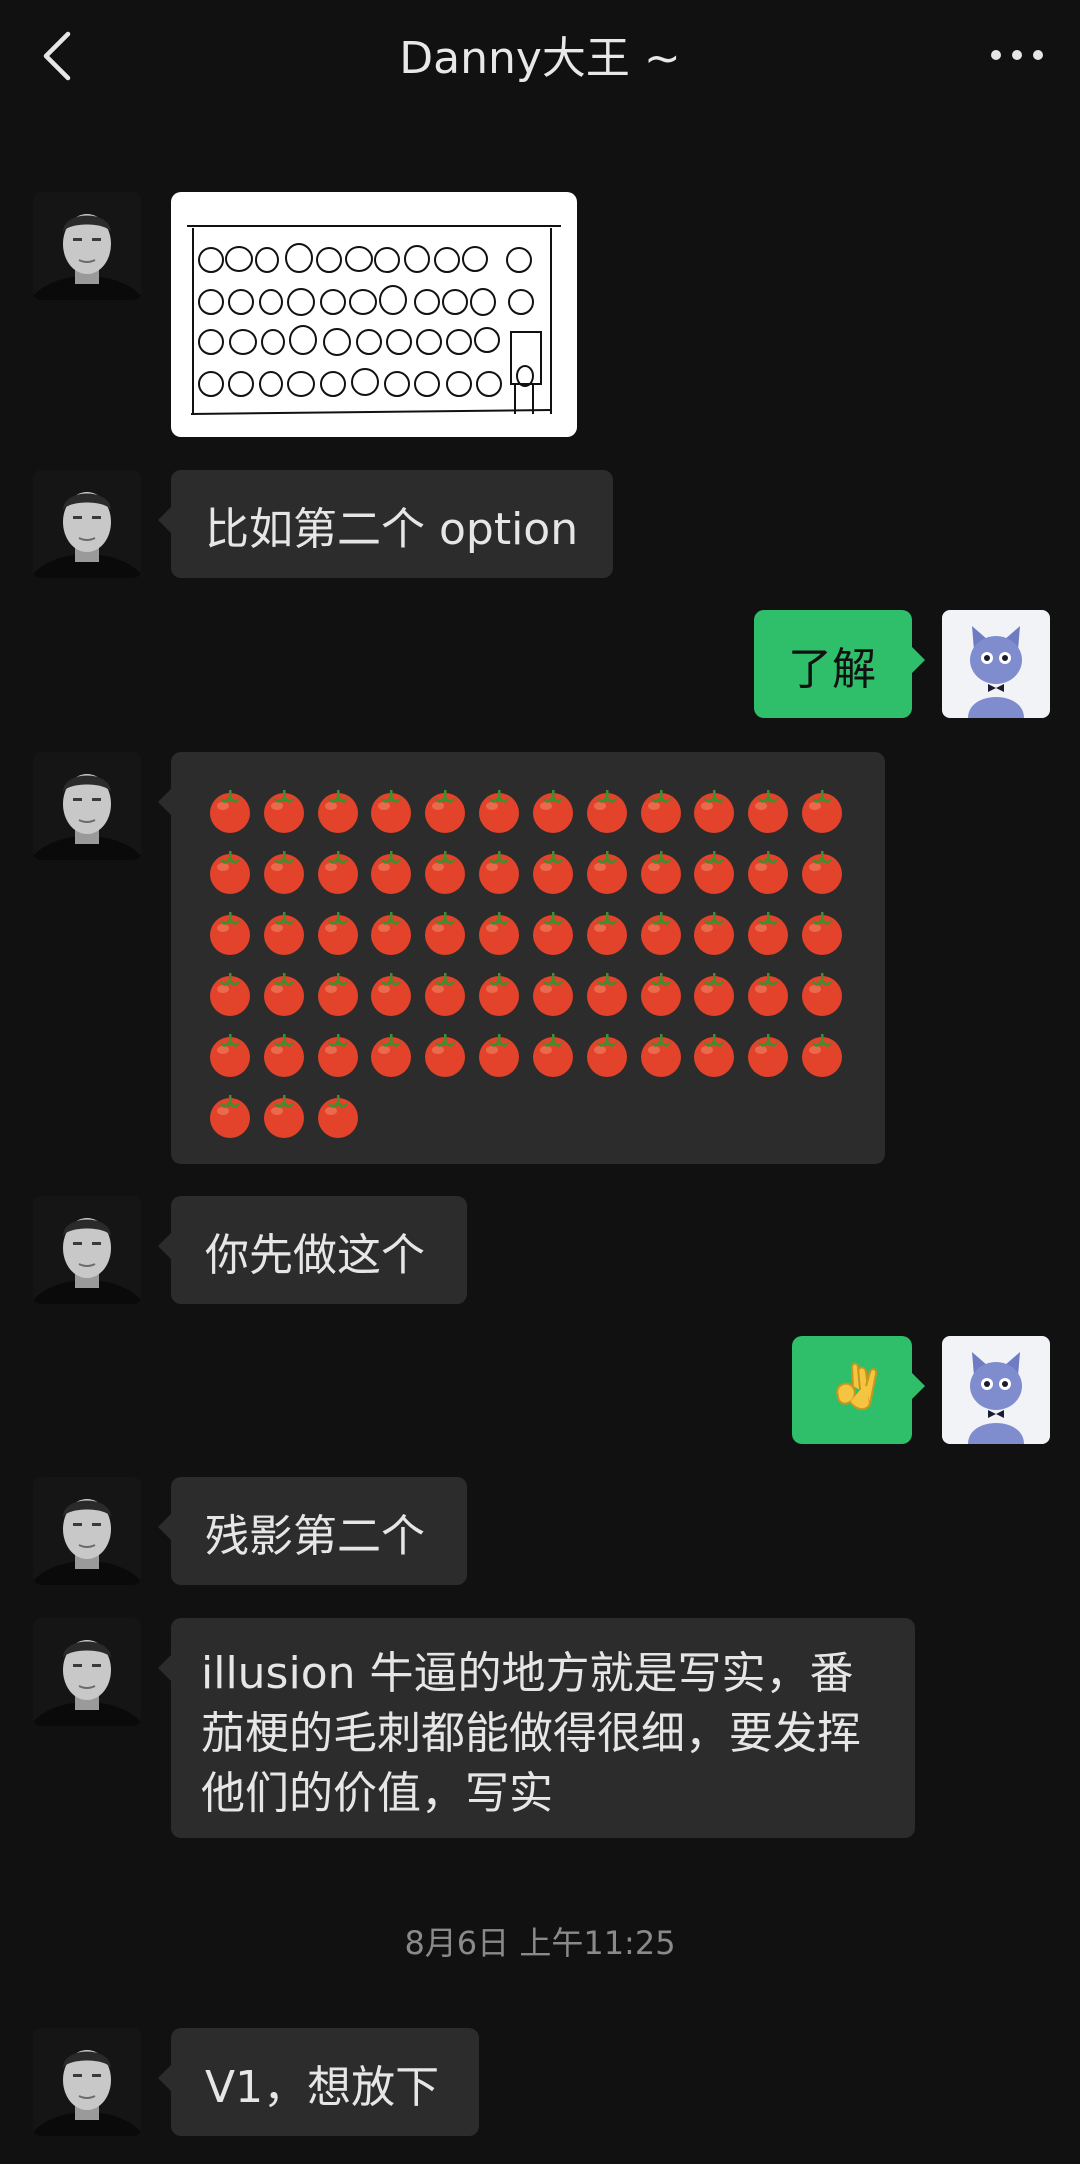 Image resolution: width=1080 pixels, height=2164 pixels. I want to click on chat-title: Danny大王 ~, so click(540, 58).